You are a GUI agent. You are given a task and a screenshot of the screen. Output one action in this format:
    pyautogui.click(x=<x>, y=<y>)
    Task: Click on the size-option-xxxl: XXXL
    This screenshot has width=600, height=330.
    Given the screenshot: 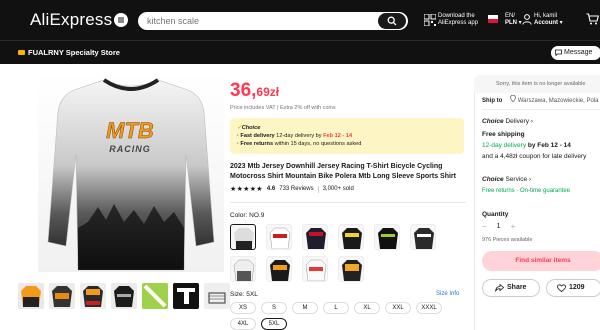 What is the action you would take?
    pyautogui.click(x=429, y=308)
    